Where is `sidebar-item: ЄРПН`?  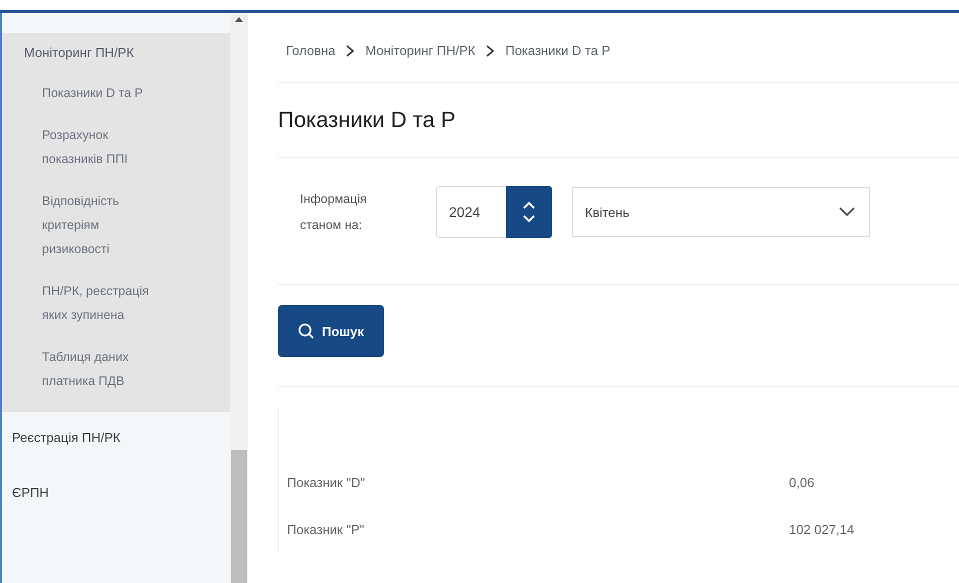 sidebar-item: ЄРПН is located at coordinates (116, 489).